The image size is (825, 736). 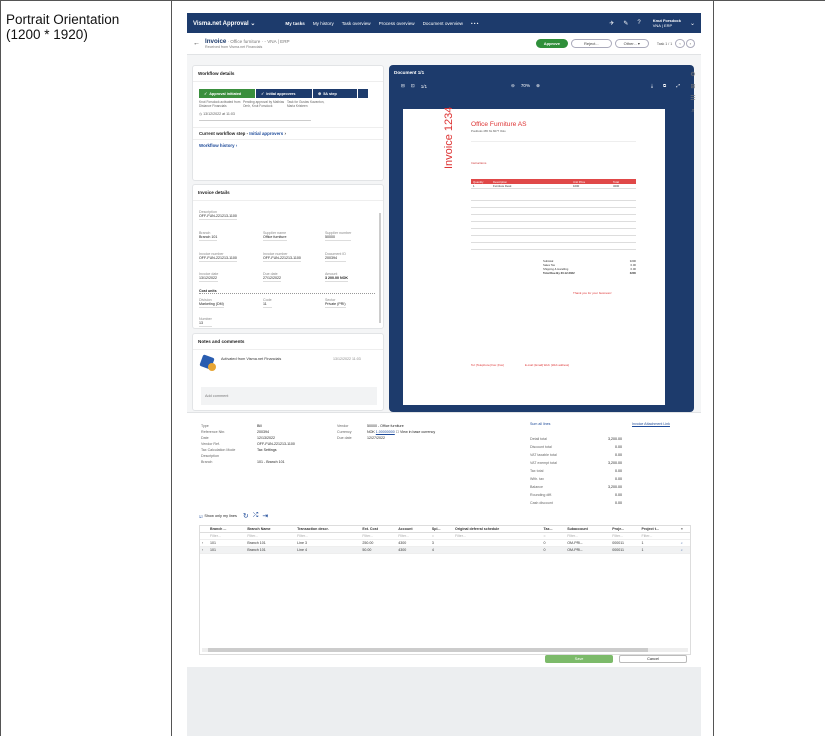 What do you see at coordinates (288, 145) in the screenshot?
I see `workflow-history-link: Workflow history ›` at bounding box center [288, 145].